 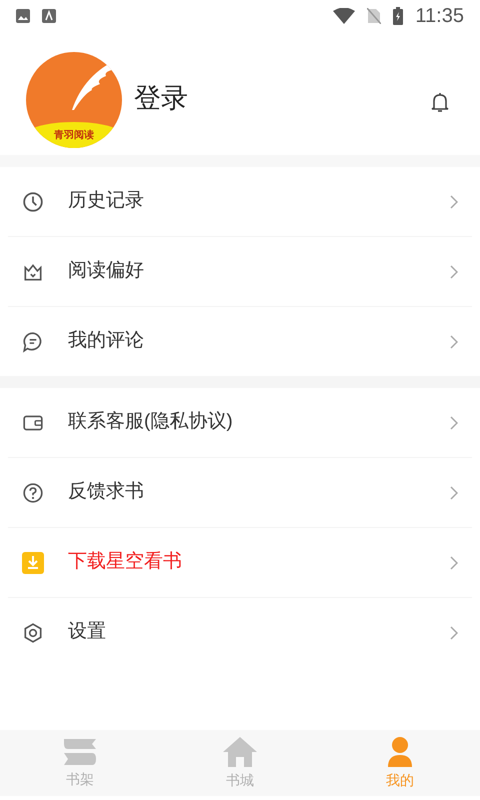 I want to click on speech-bubble-icon, so click(x=33, y=341).